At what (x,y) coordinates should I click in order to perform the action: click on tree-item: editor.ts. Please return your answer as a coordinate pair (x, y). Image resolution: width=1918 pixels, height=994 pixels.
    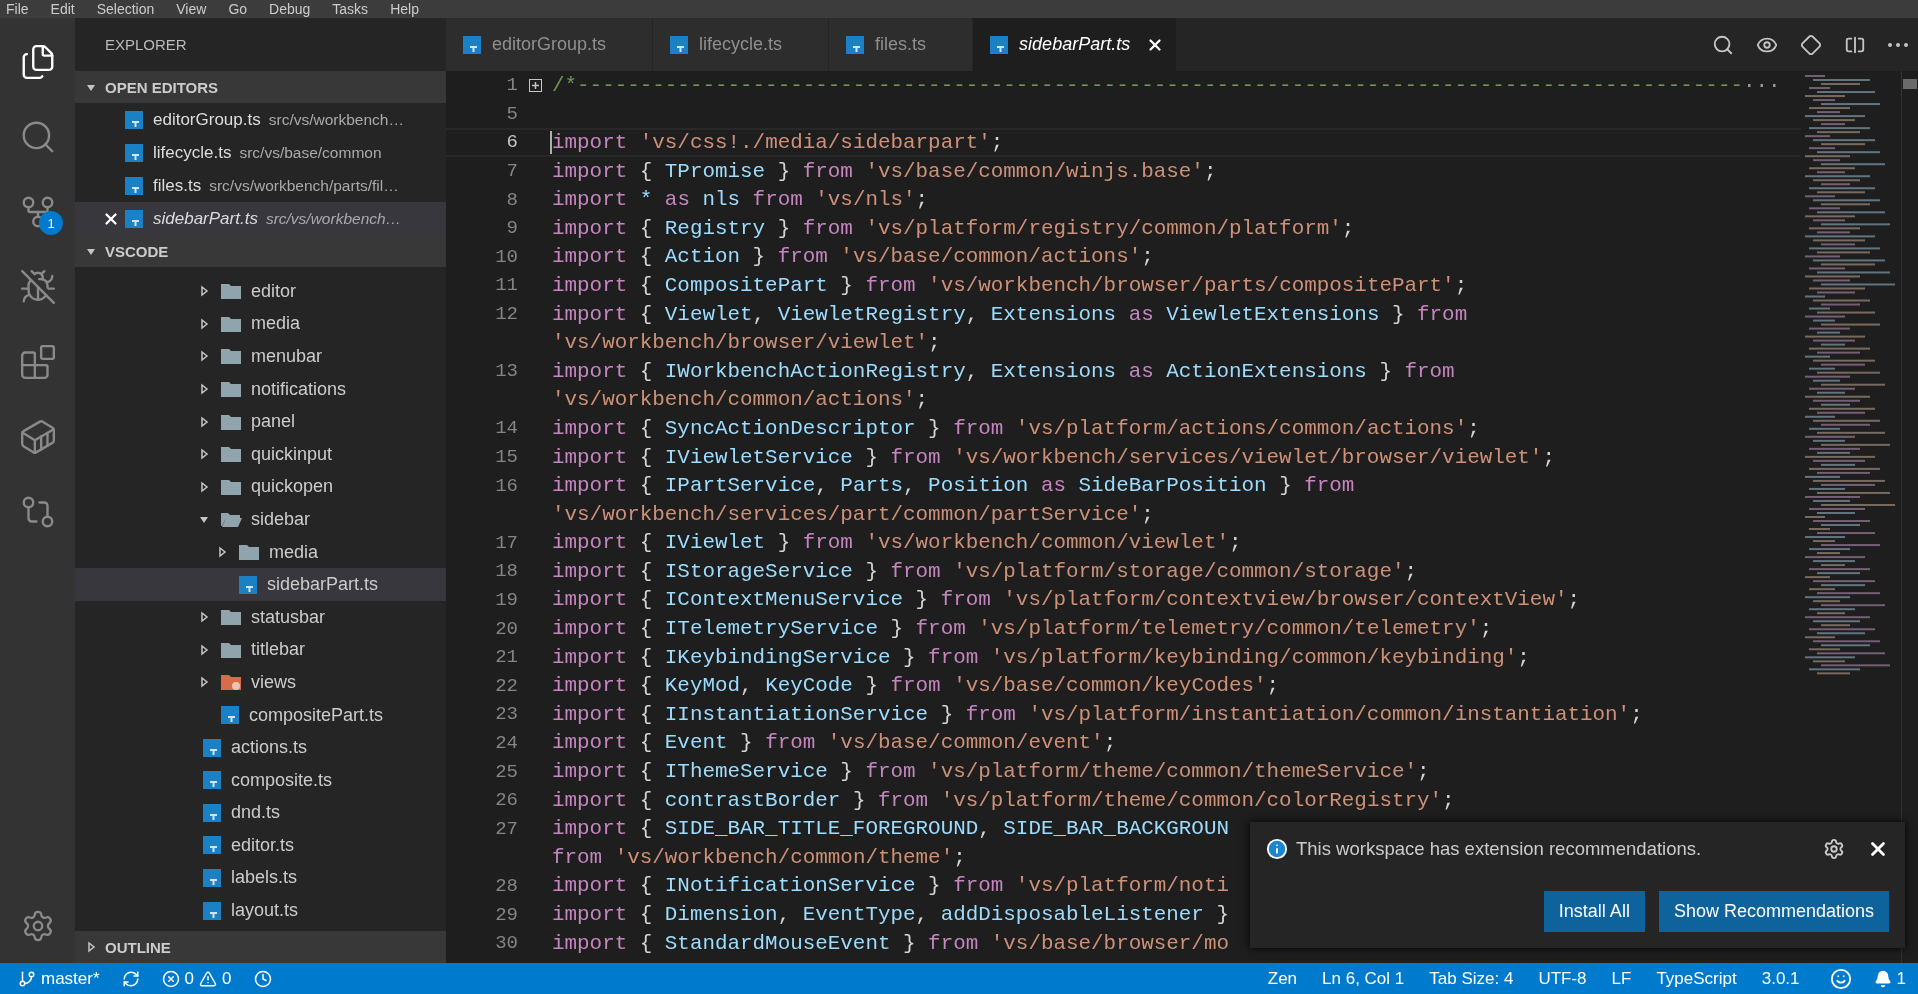
    Looking at the image, I should click on (260, 845).